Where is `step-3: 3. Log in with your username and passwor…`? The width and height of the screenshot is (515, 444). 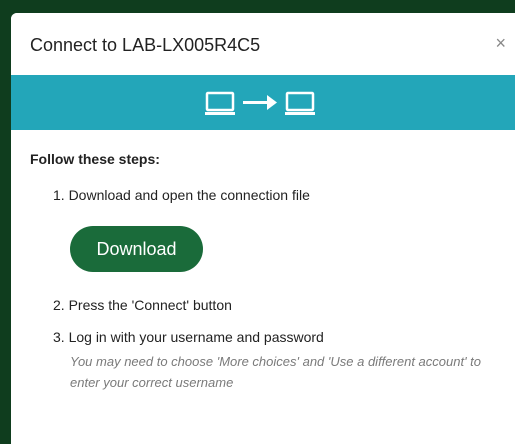
step-3: 3. Log in with your username and passwor… is located at coordinates (188, 337).